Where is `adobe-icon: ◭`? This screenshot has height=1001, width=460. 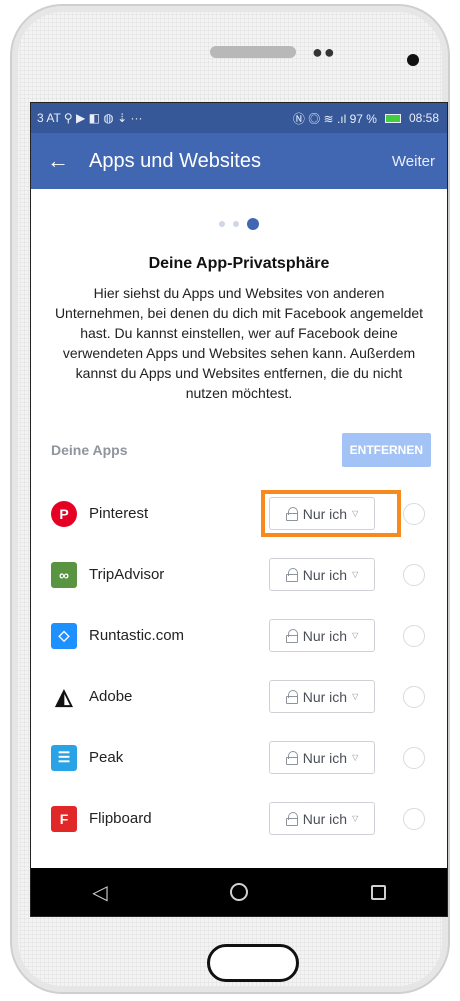
adobe-icon: ◭ is located at coordinates (64, 696).